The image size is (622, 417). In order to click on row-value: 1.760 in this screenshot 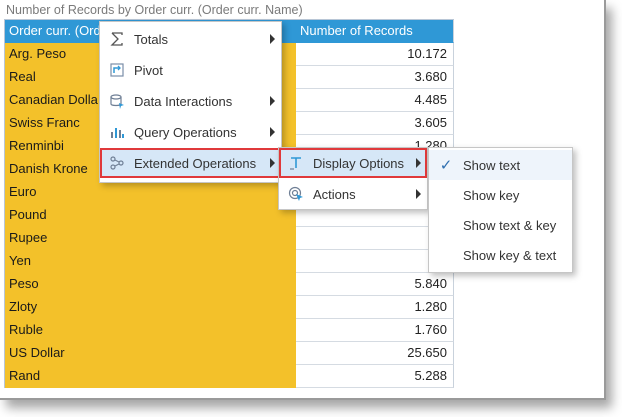, I will do `click(375, 330)`.